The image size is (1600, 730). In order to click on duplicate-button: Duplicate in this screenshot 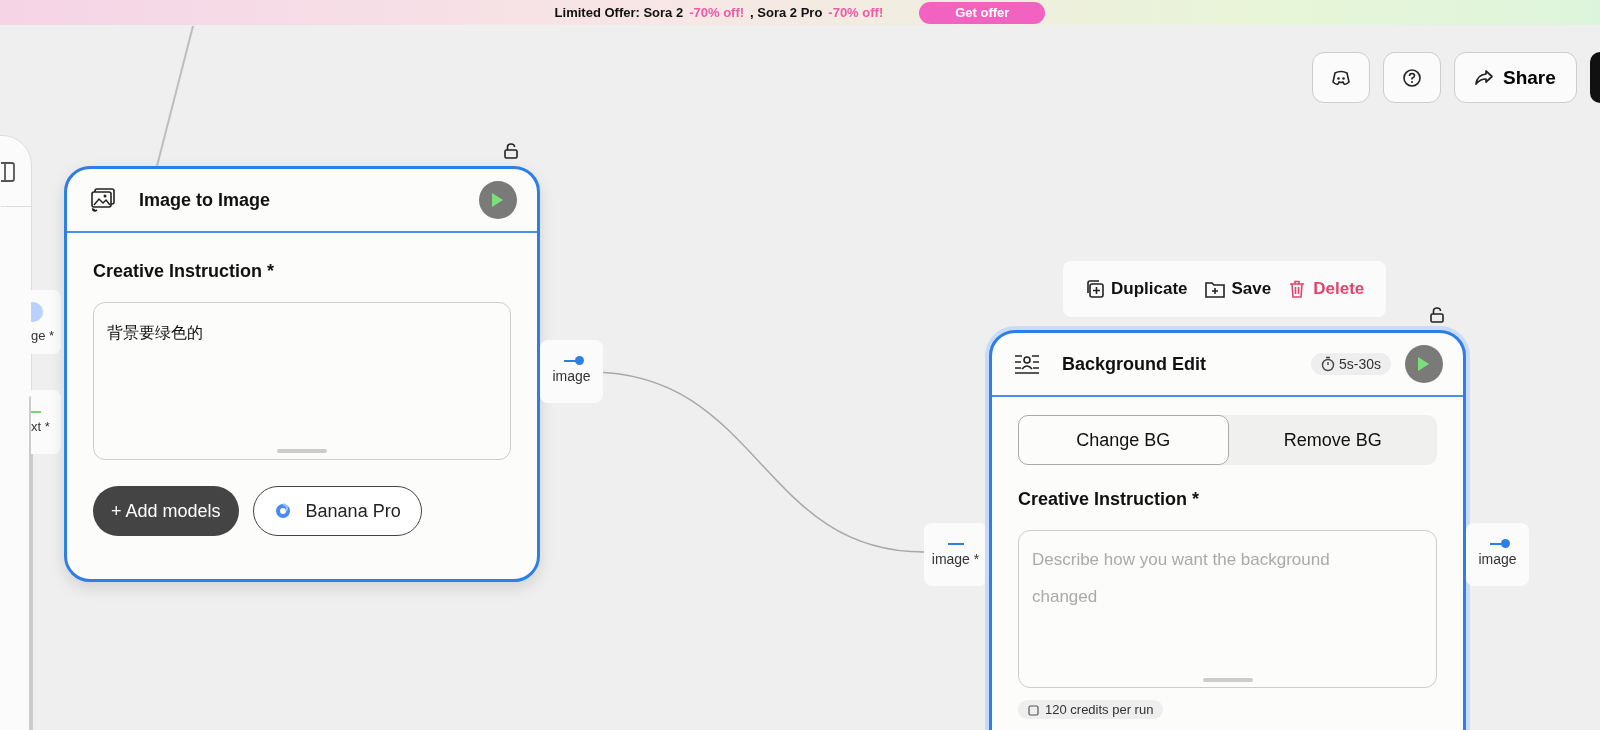, I will do `click(1136, 289)`.